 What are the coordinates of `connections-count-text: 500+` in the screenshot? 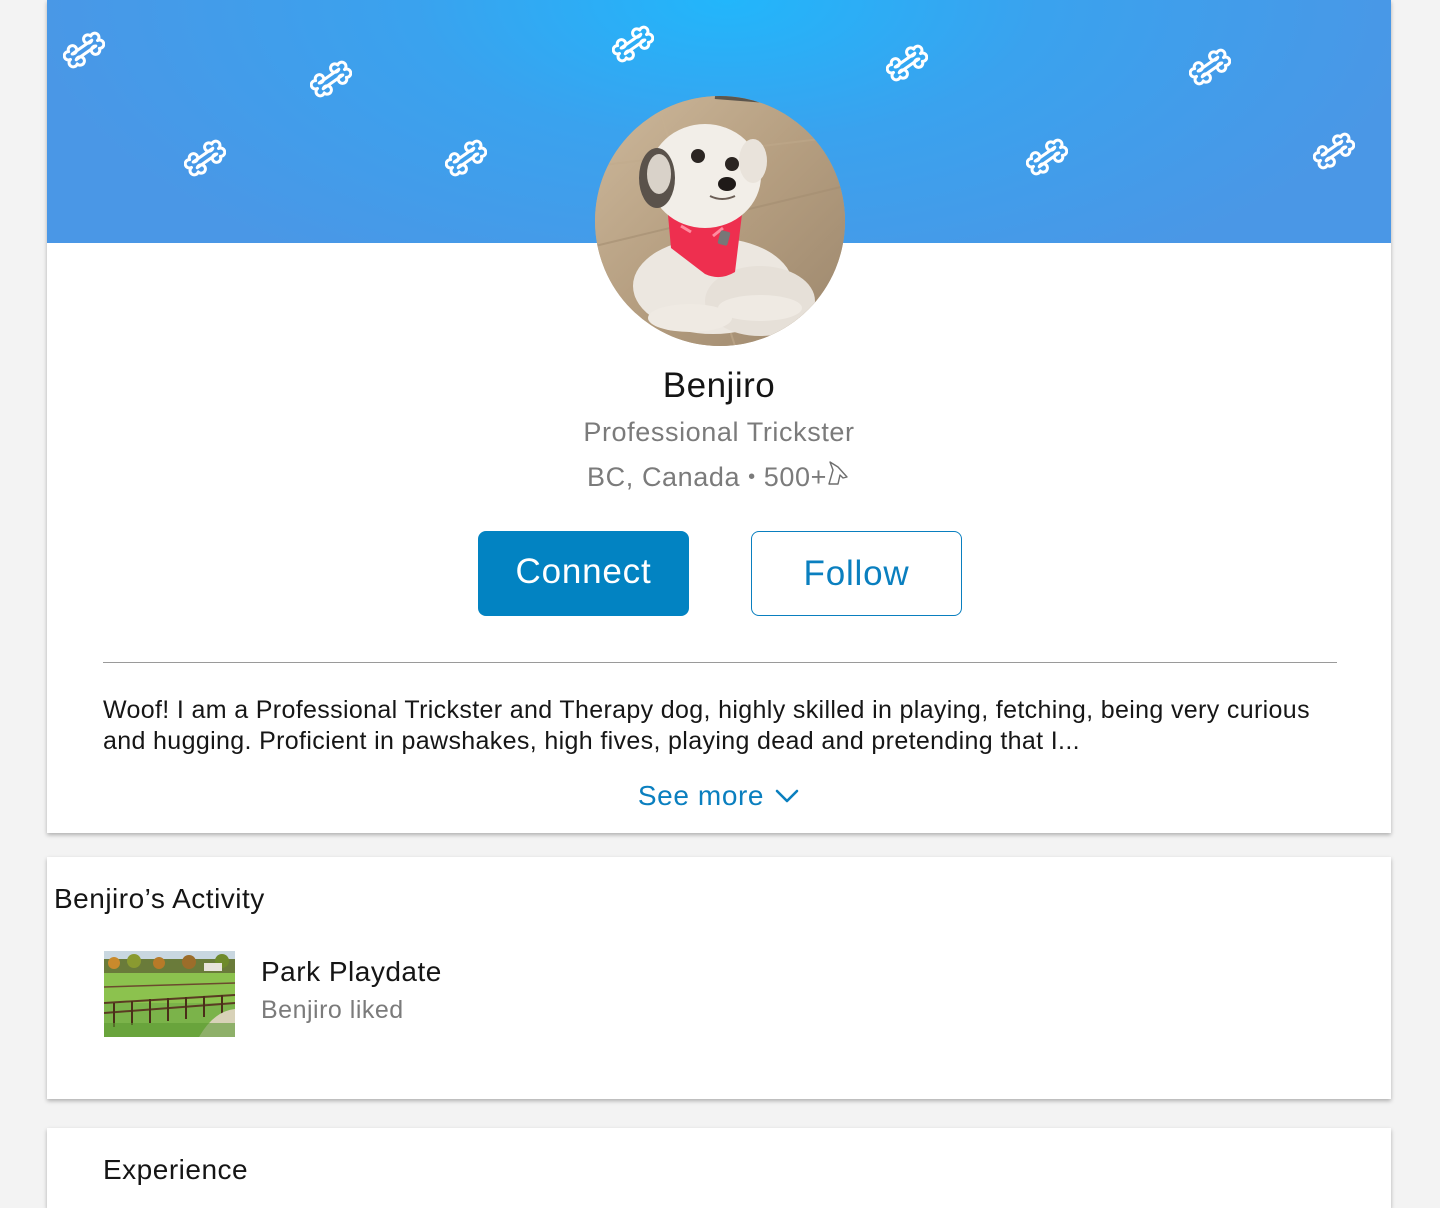 It's located at (795, 477).